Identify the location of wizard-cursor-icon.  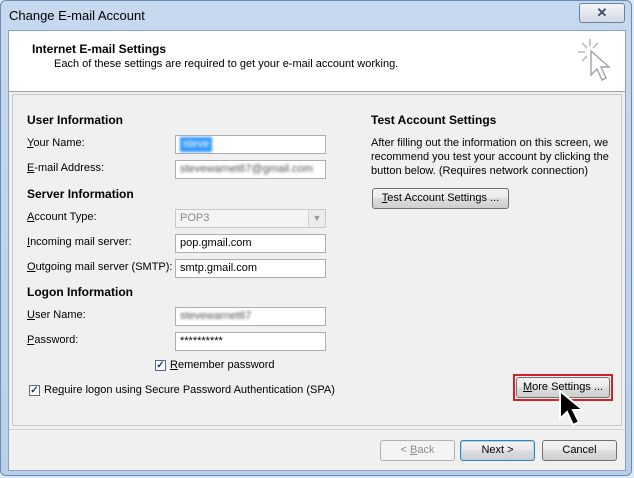
(594, 60).